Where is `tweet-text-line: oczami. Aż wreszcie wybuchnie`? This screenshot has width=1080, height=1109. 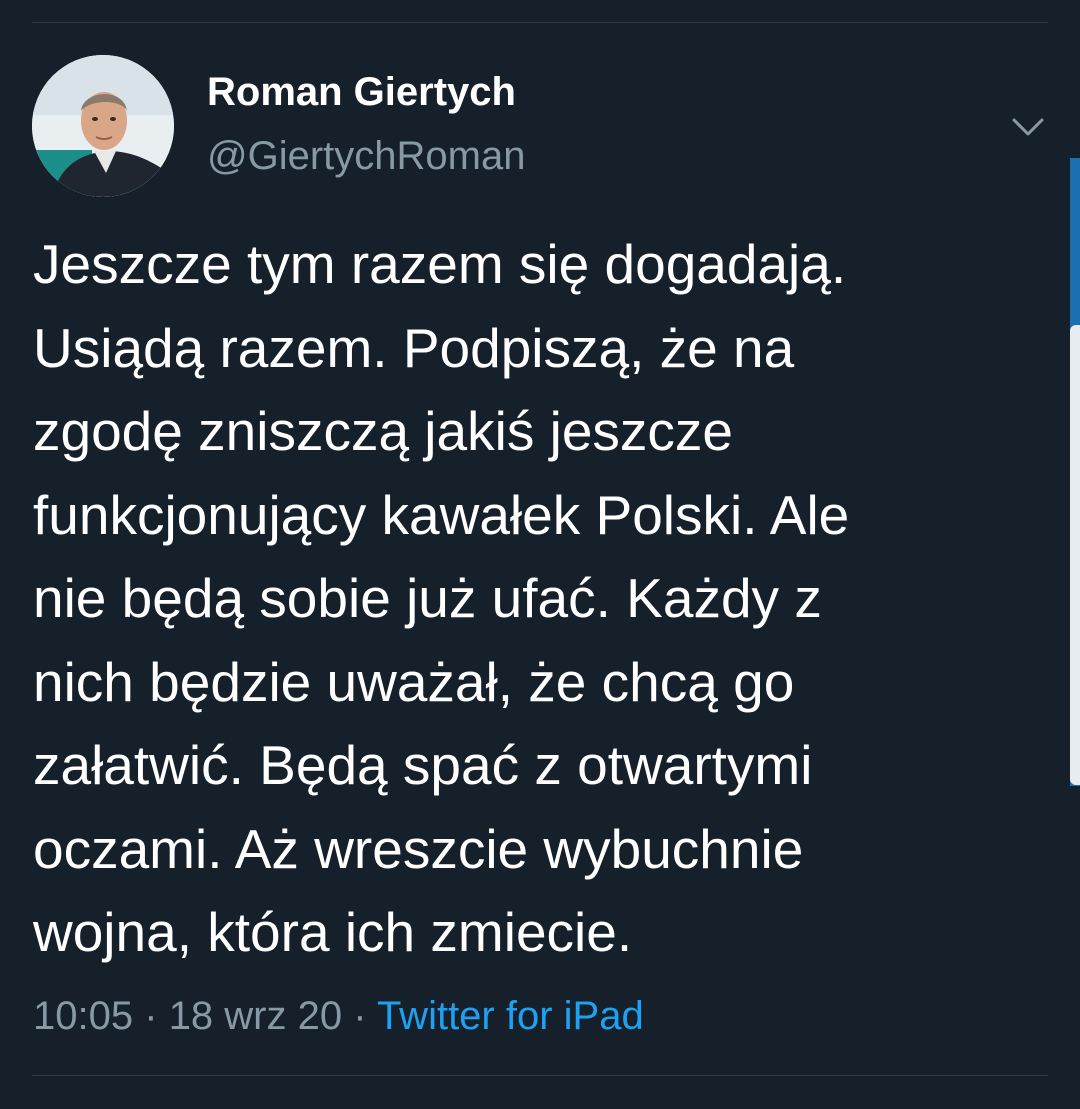
tweet-text-line: oczami. Aż wreszcie wybuchnie is located at coordinates (418, 848).